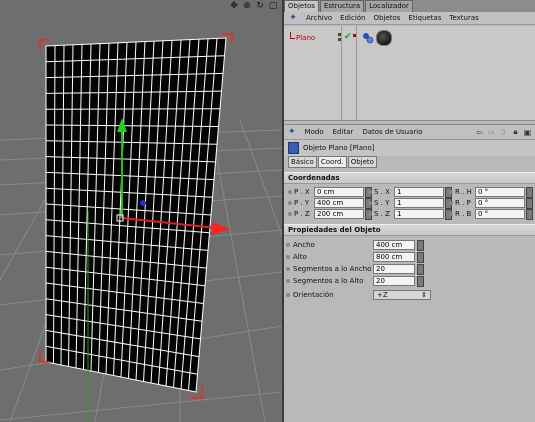 The width and height of the screenshot is (535, 422). Describe the element at coordinates (332, 162) in the screenshot. I see `subtab-coord: Coord.` at that location.